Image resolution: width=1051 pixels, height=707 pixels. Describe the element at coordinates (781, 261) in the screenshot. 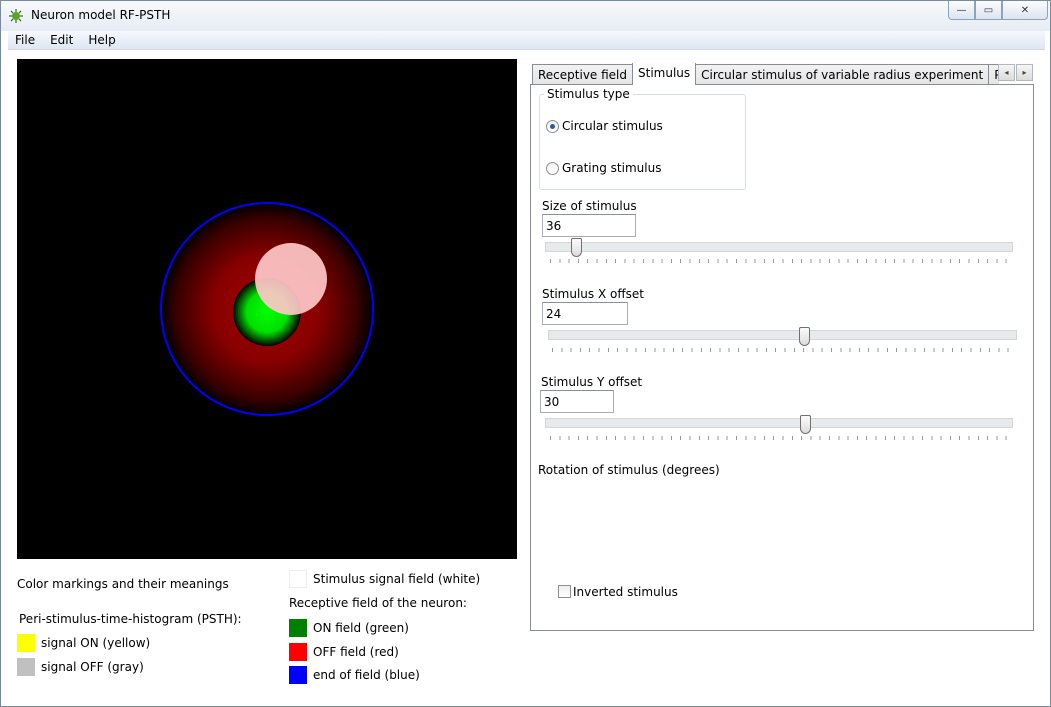

I see `size-slider-ticks` at that location.